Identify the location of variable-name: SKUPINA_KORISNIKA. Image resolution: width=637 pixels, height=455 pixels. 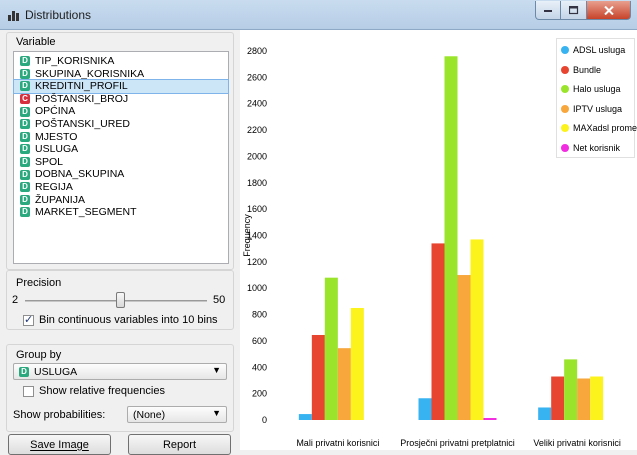
(90, 73).